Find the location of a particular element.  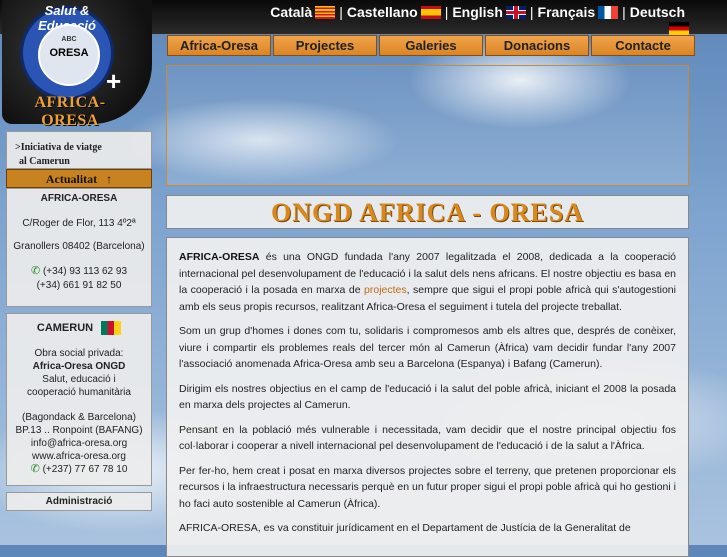

camerun-line: BP.13 .. Ronpoint (BAFANG) is located at coordinates (79, 430).